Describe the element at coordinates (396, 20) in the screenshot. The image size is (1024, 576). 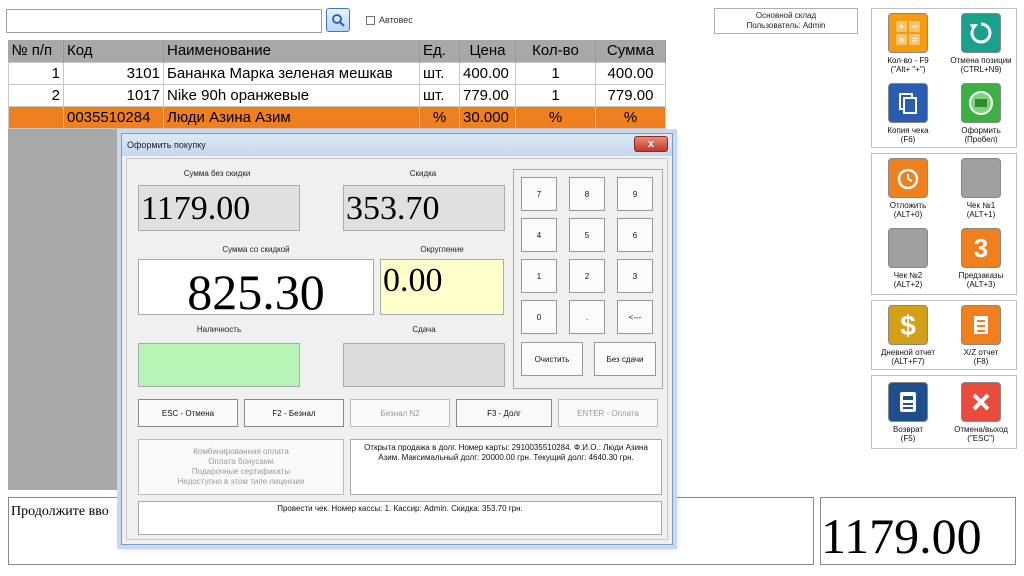
I see `autoves-label: Автовес` at that location.